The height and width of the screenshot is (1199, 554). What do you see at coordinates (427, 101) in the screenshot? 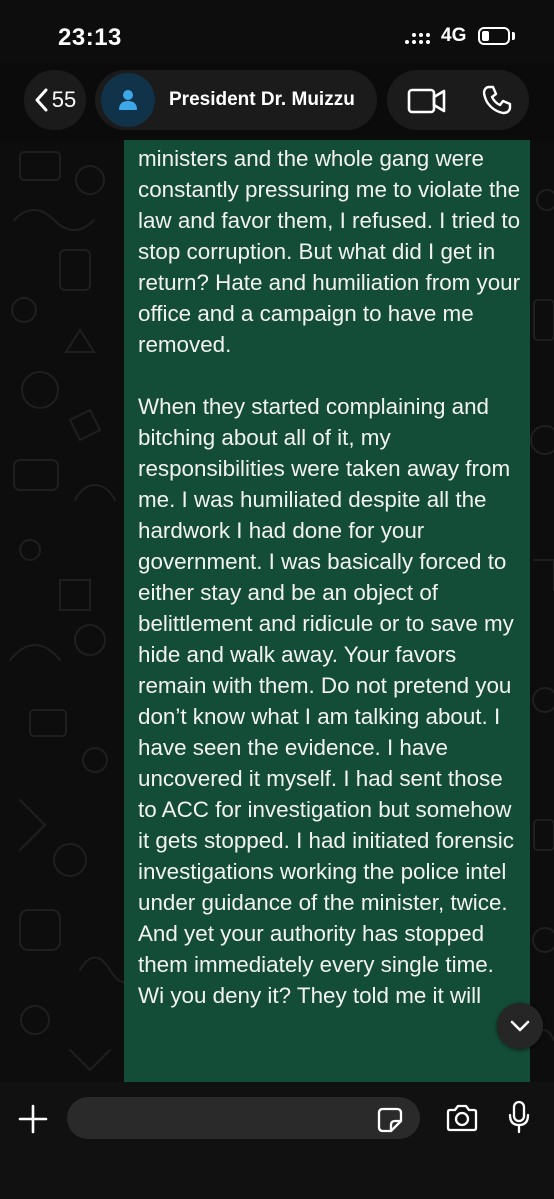
I see `video-call-icon` at bounding box center [427, 101].